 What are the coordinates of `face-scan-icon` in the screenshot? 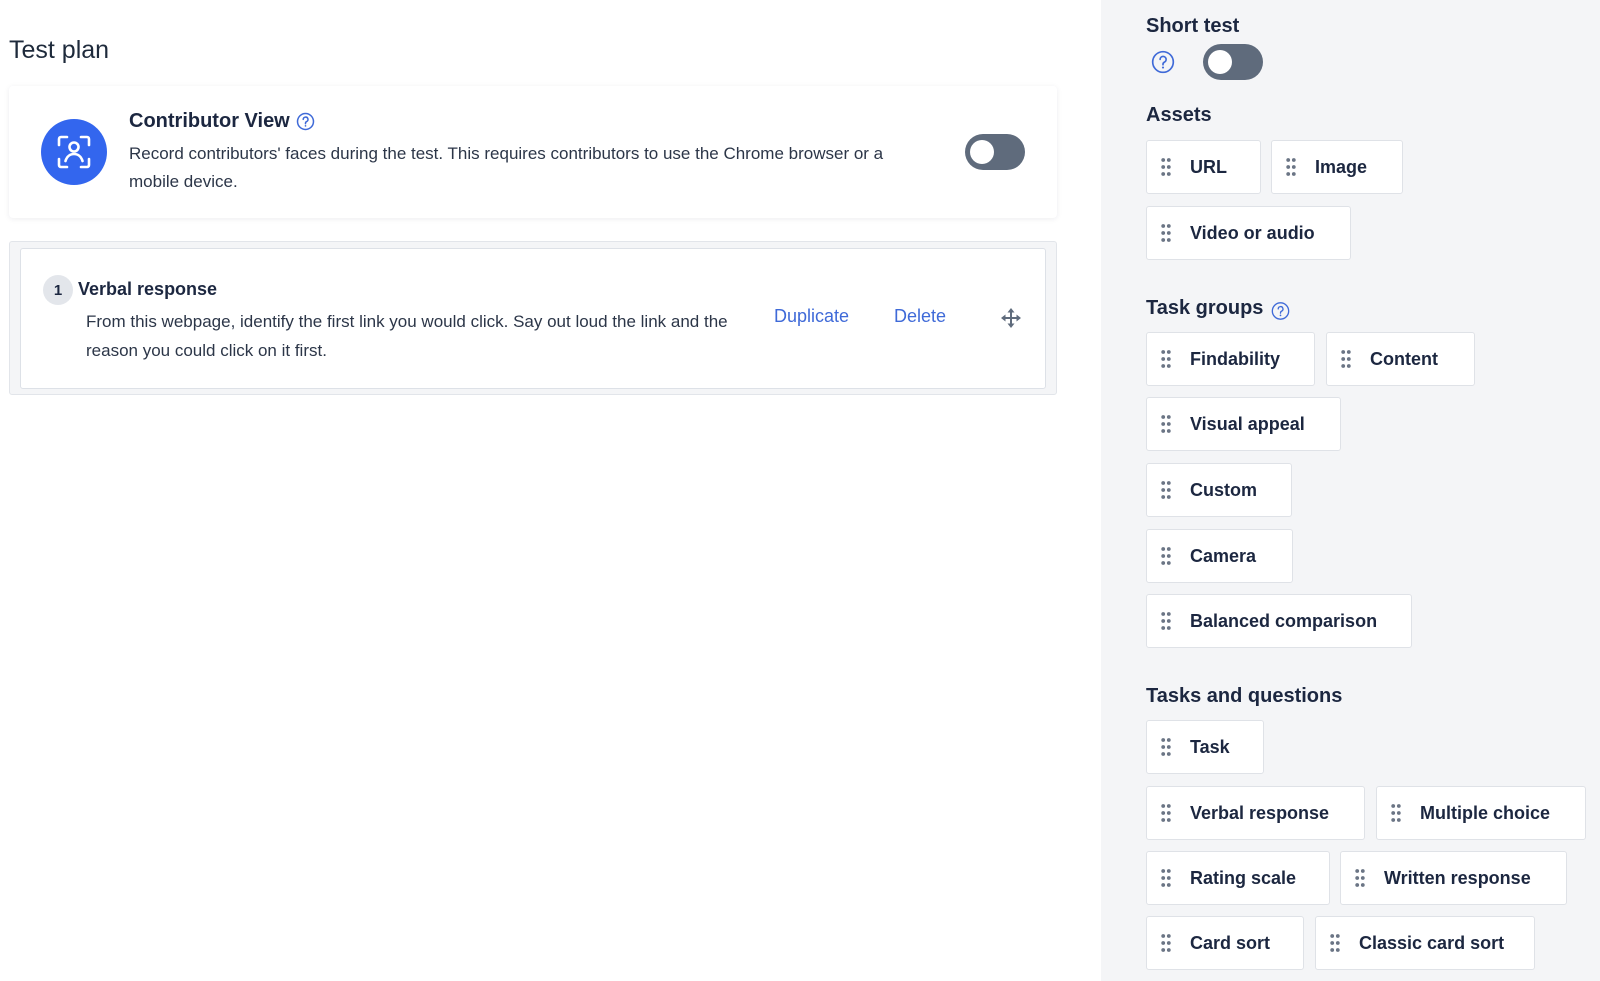 It's located at (74, 152).